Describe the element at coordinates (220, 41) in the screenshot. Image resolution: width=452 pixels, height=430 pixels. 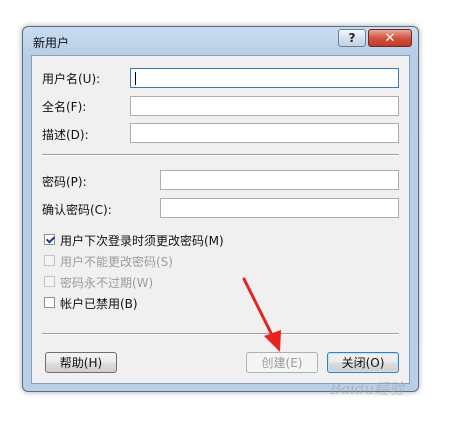
I see `title-bar: 新用户 ? ✕` at that location.